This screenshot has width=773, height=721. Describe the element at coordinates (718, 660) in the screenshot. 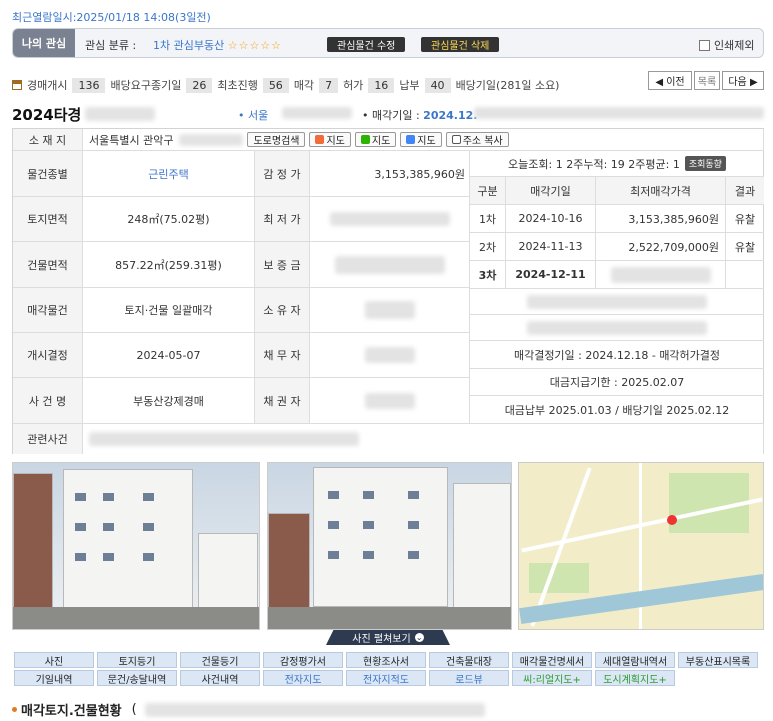

I see `link-property-list: 부동산표시목록` at that location.